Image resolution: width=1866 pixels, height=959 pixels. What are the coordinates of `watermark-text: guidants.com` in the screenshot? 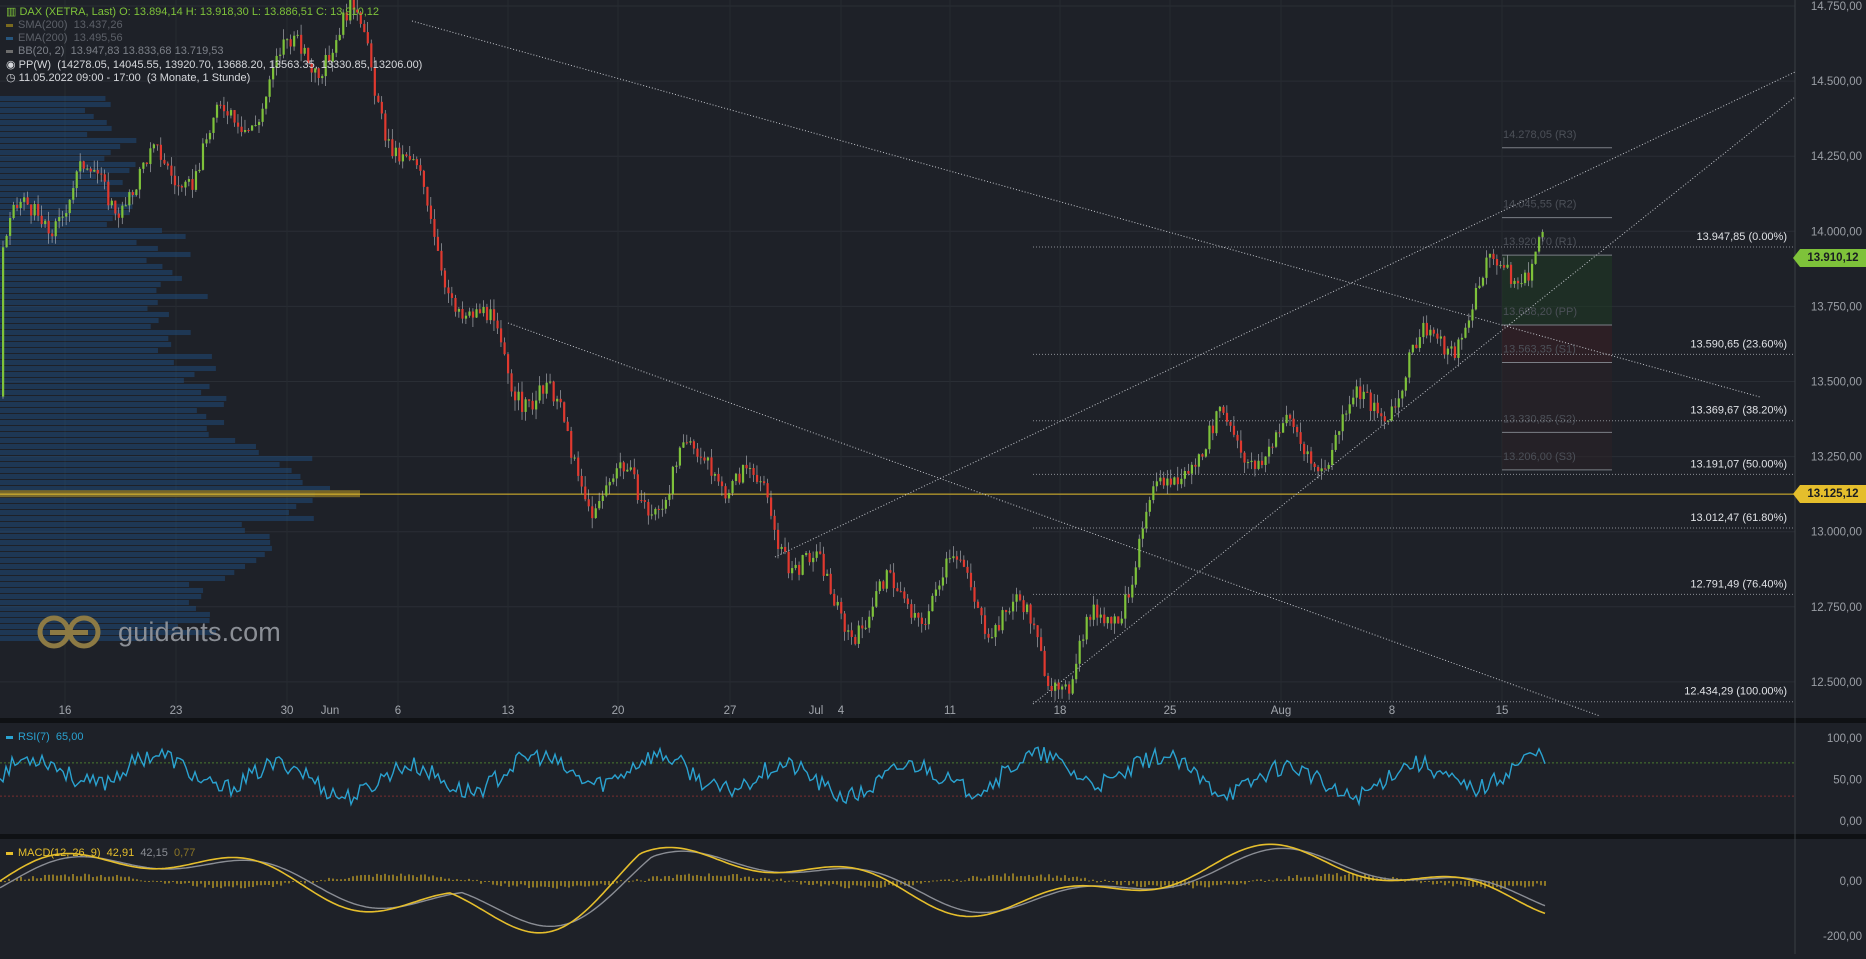 It's located at (199, 631).